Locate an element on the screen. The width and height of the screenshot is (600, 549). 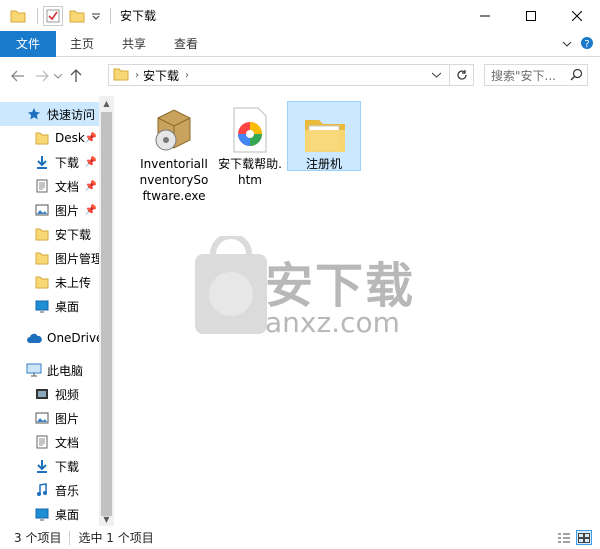
back-arrow-icon is located at coordinates (17, 76).